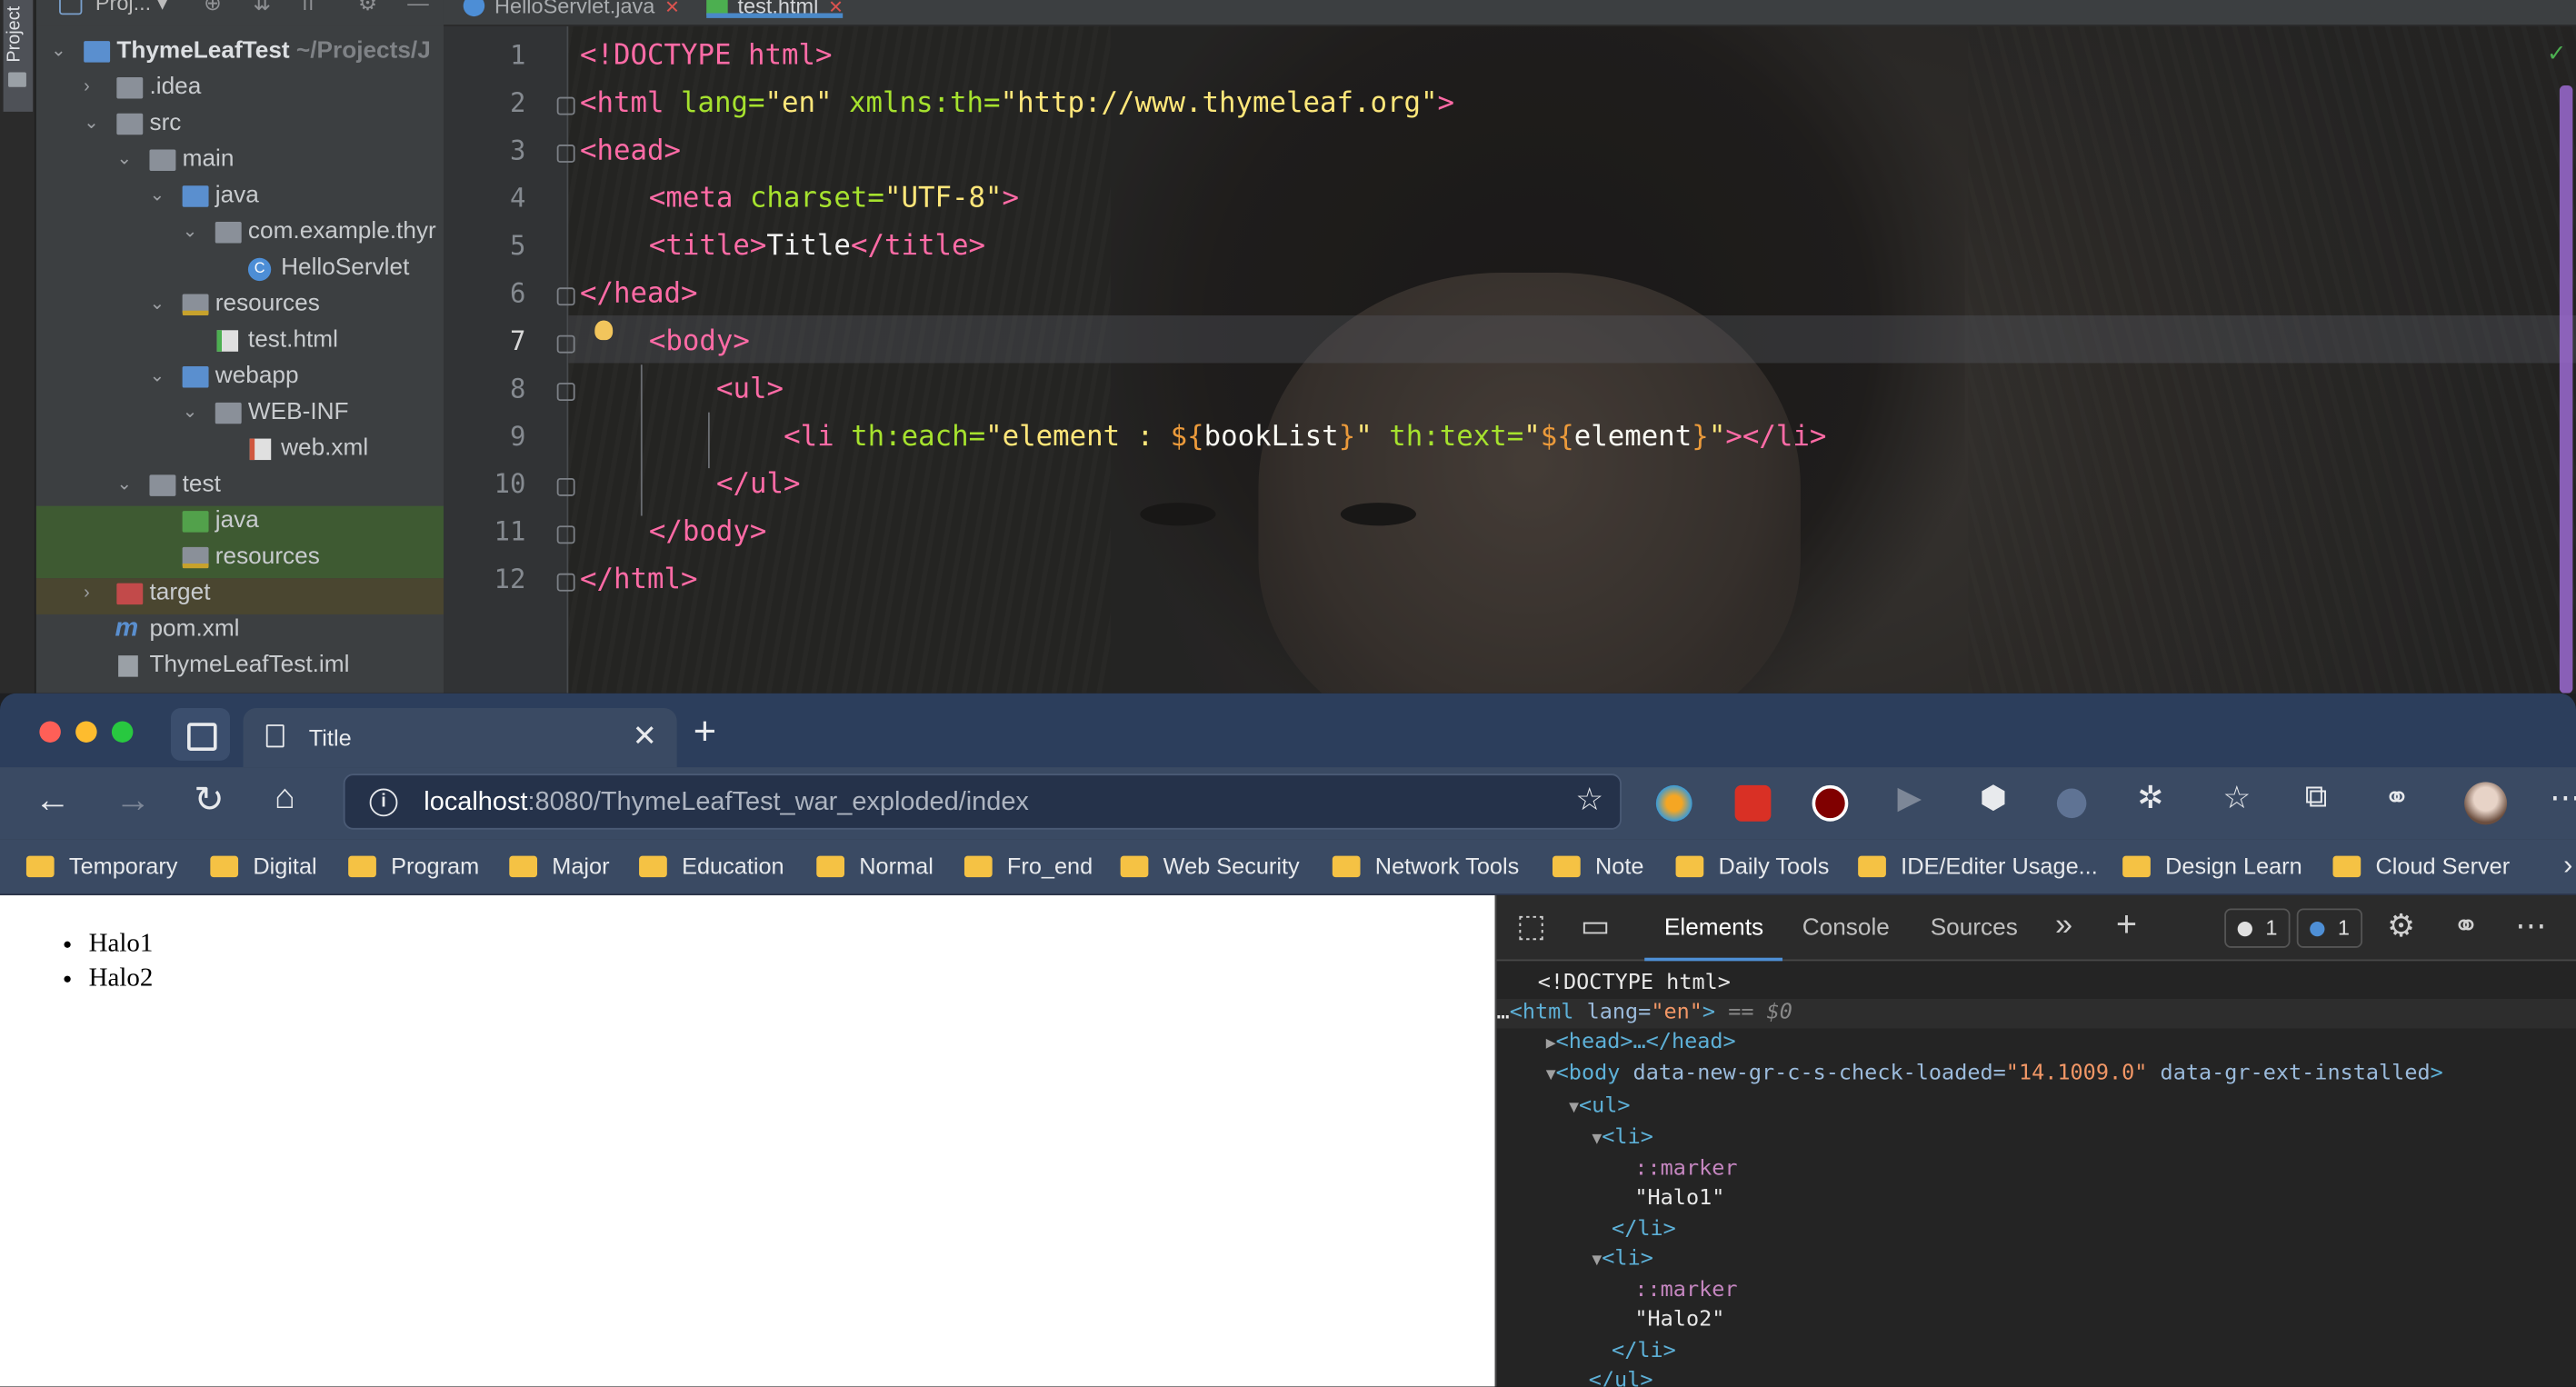 Image resolution: width=2576 pixels, height=1387 pixels. What do you see at coordinates (18, 56) in the screenshot?
I see `project-tool-tab: Project` at bounding box center [18, 56].